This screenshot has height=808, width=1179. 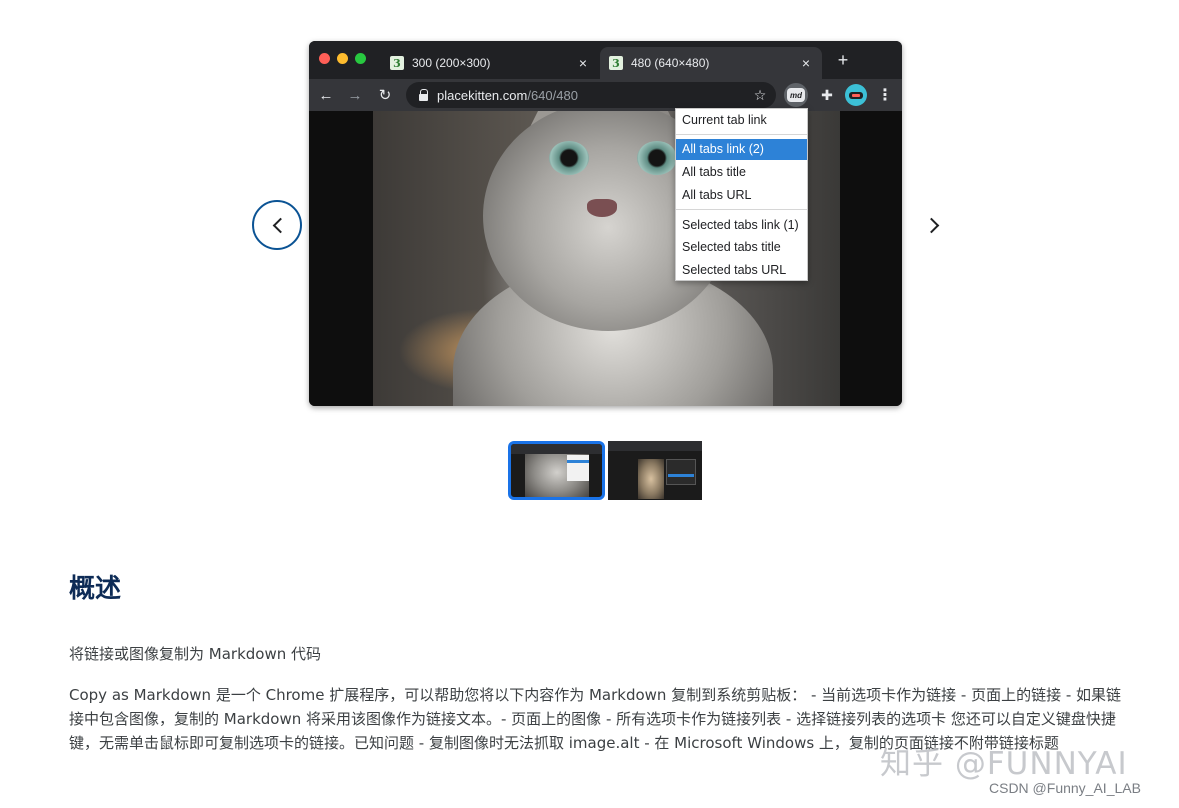 What do you see at coordinates (856, 95) in the screenshot?
I see `profile-avatar-icon` at bounding box center [856, 95].